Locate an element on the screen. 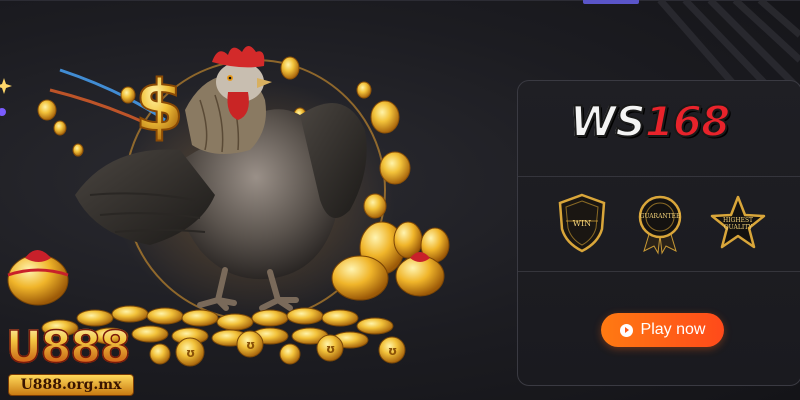  ws168-logo-part-b: 168 is located at coordinates (688, 121).